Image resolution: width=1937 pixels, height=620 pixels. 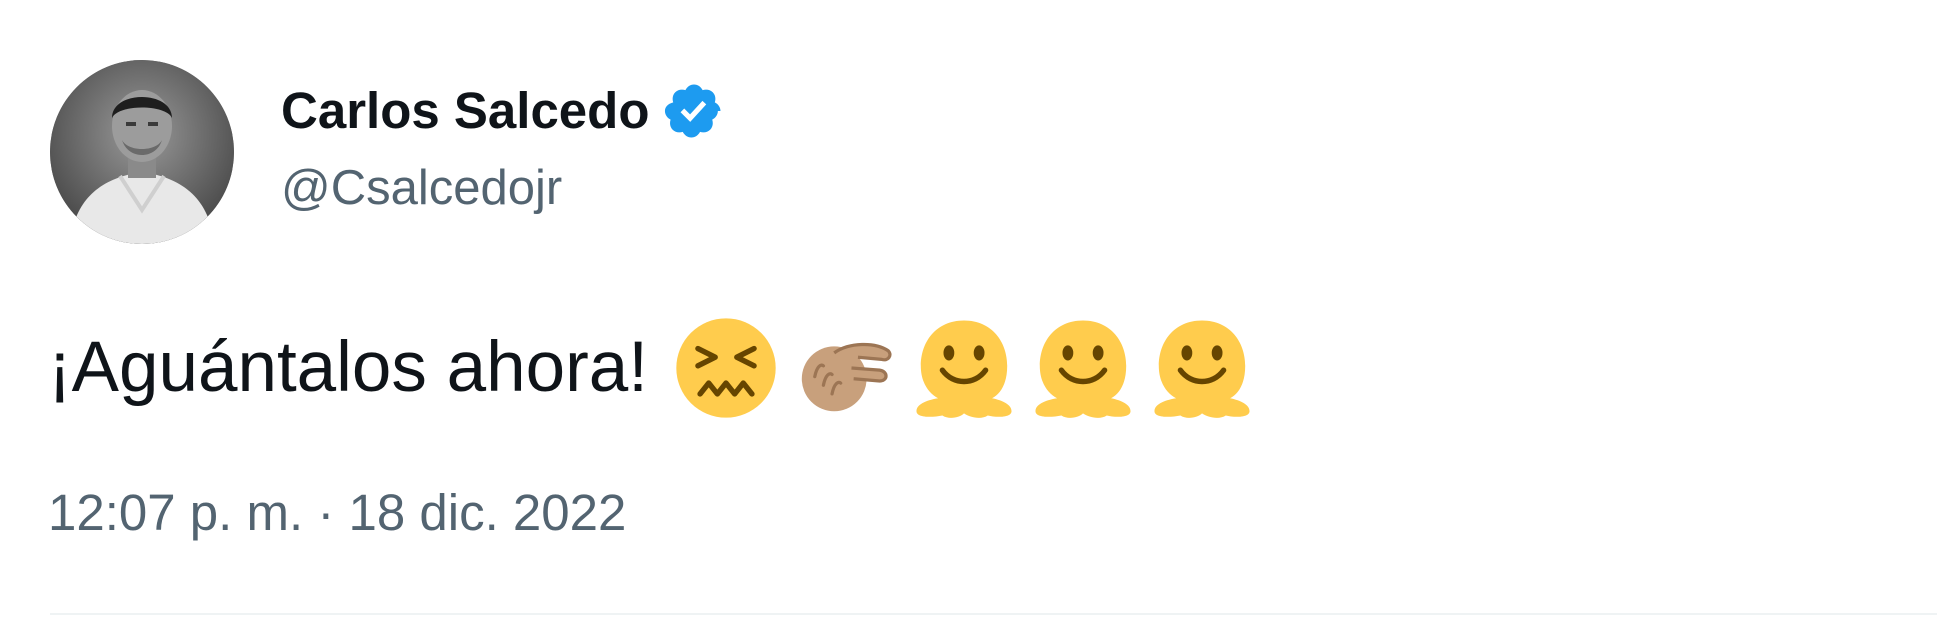 I want to click on author-handle: @Csalcedojr, so click(x=421, y=188).